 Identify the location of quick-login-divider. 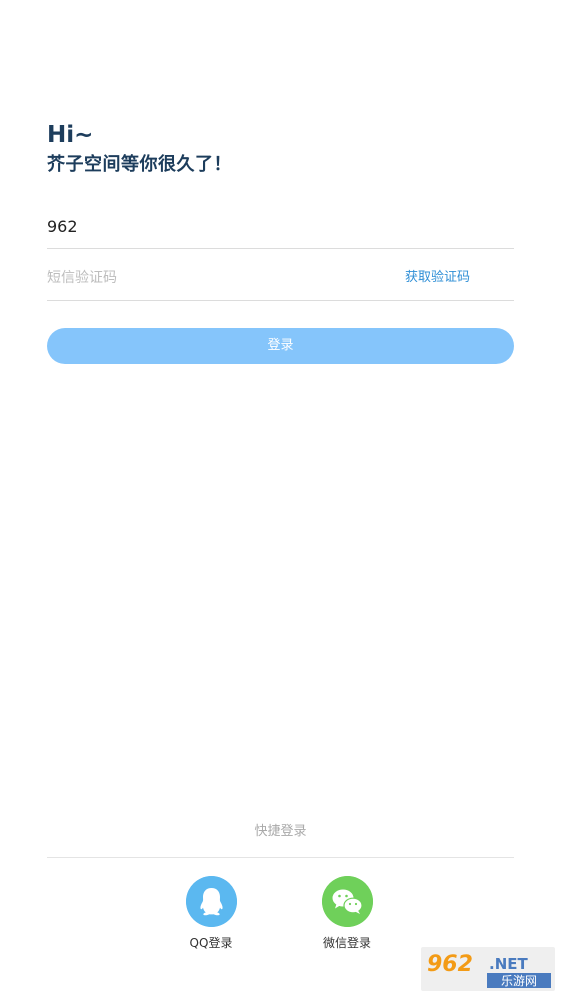
(280, 857).